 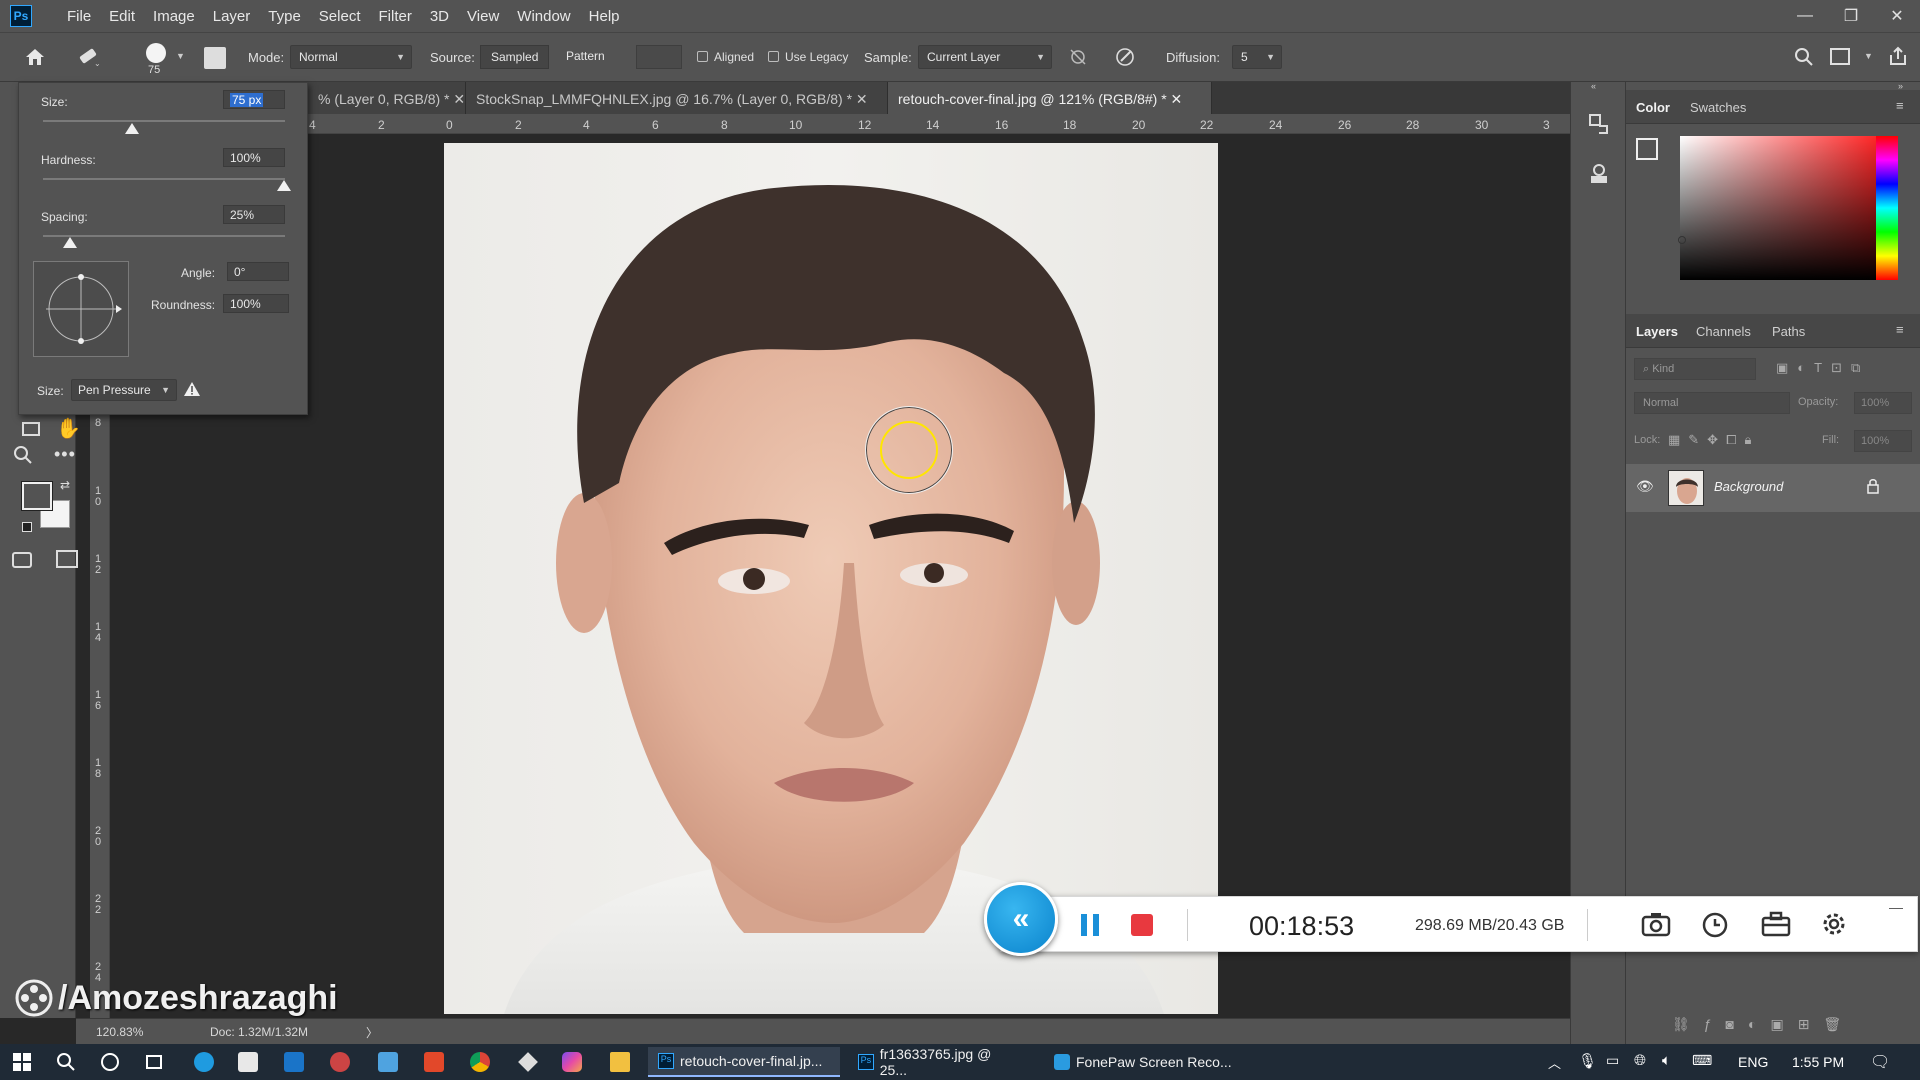 What do you see at coordinates (119, 1032) in the screenshot?
I see `zoom-level: 120.83%` at bounding box center [119, 1032].